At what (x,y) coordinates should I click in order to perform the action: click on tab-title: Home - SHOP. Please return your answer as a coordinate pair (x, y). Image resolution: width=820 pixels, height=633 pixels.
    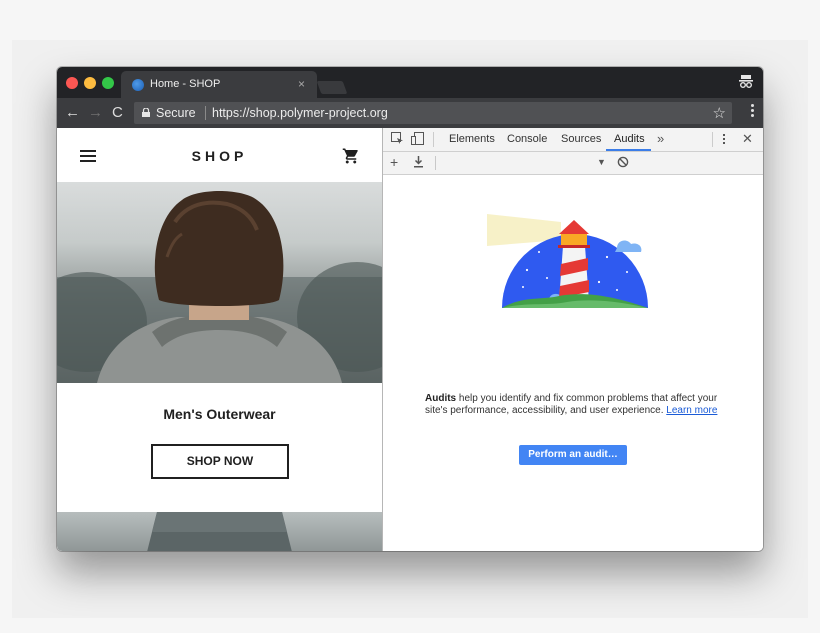
    Looking at the image, I should click on (185, 84).